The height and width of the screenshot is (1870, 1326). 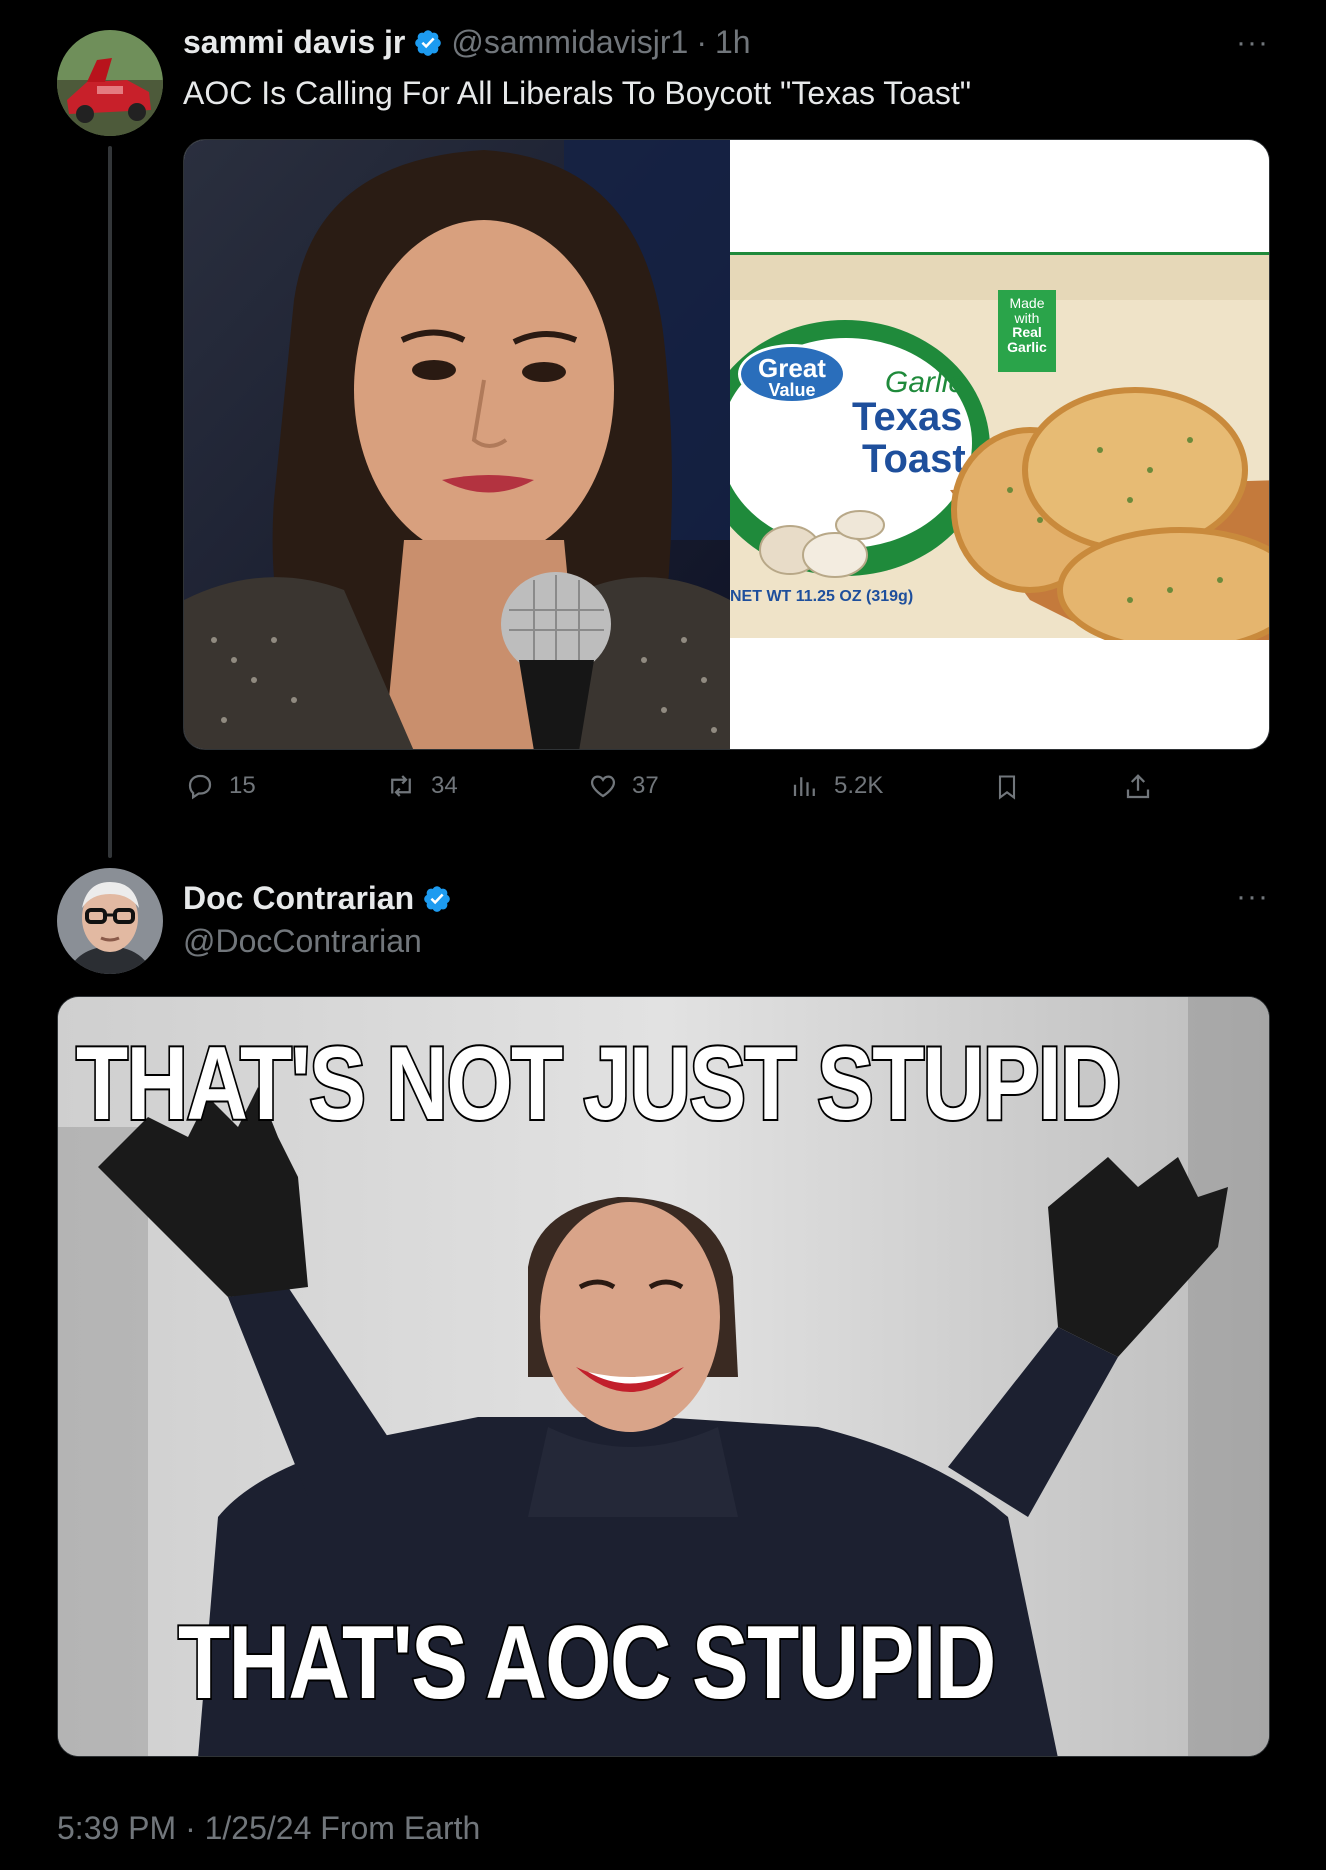 What do you see at coordinates (792, 368) in the screenshot?
I see `brand-line1: Great` at bounding box center [792, 368].